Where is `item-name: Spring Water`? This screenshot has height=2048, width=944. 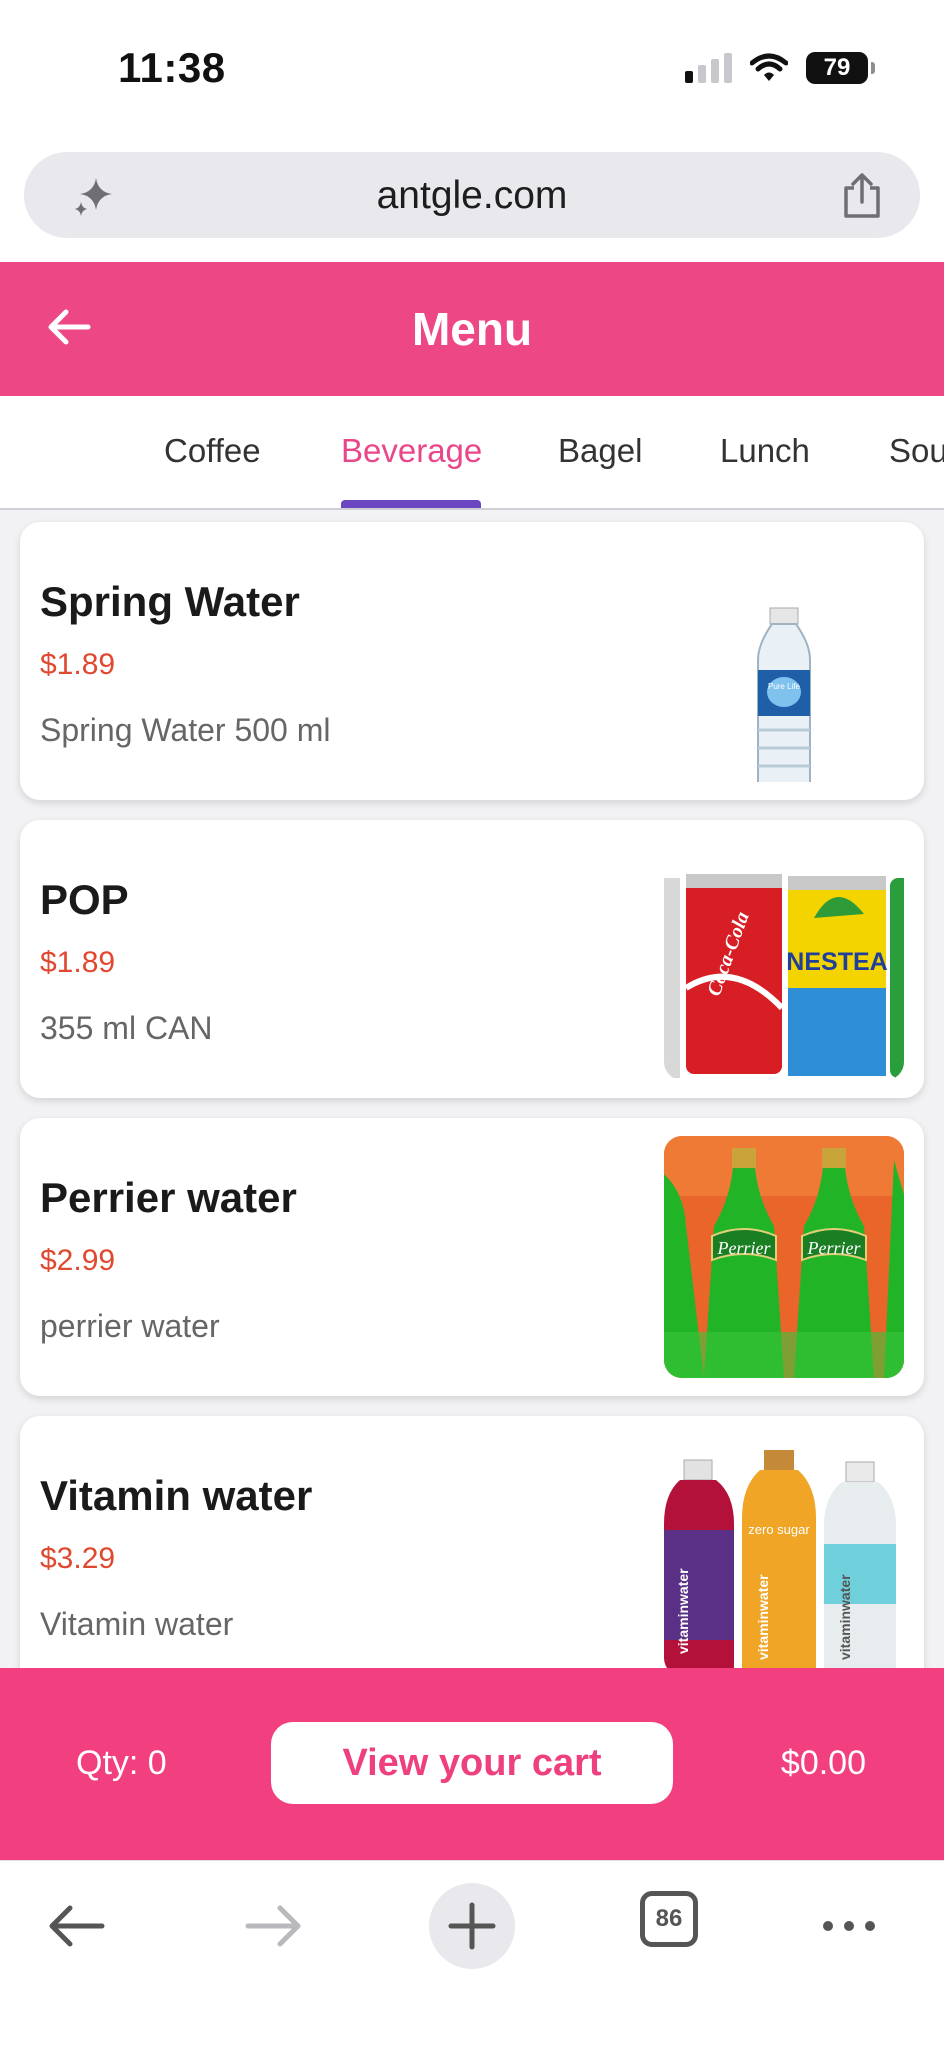 item-name: Spring Water is located at coordinates (170, 601).